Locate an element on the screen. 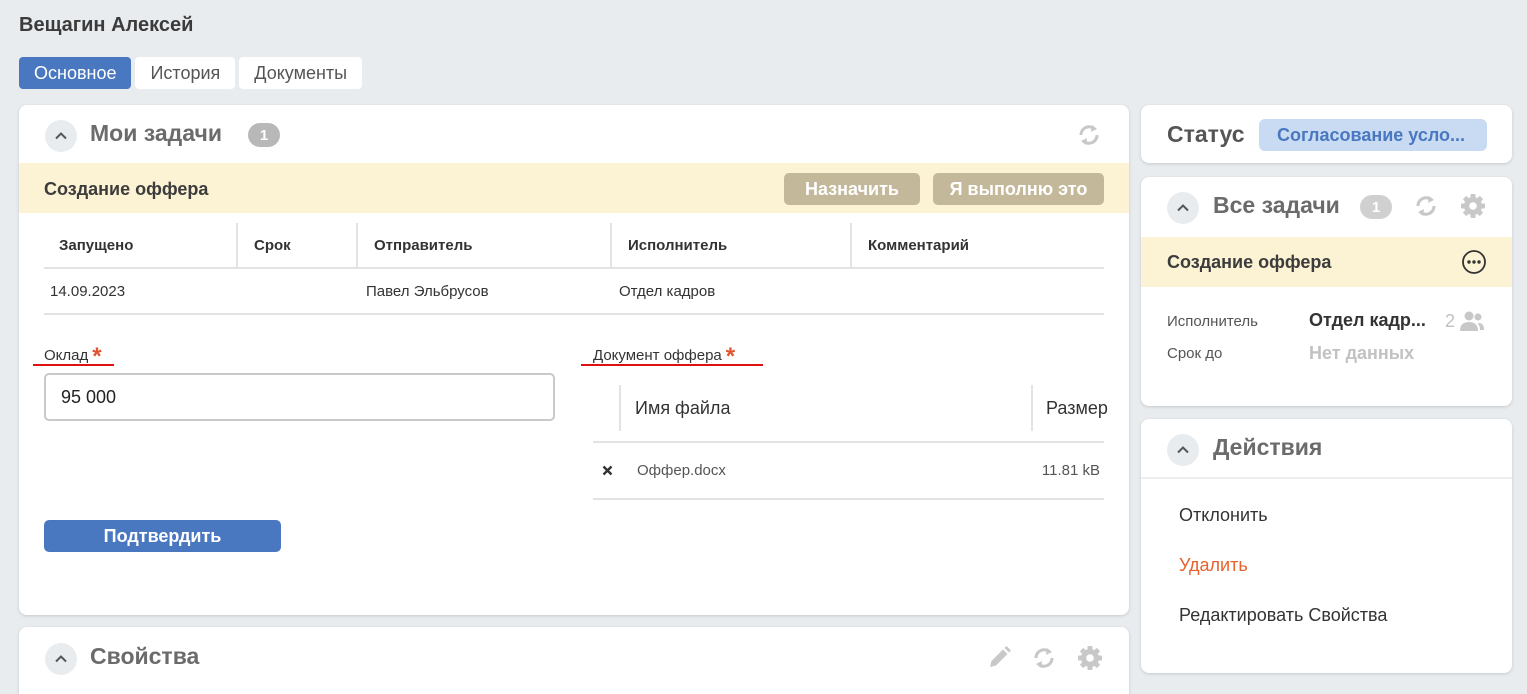 This screenshot has width=1527, height=694. page-title: Вещагин Алексей is located at coordinates (106, 25).